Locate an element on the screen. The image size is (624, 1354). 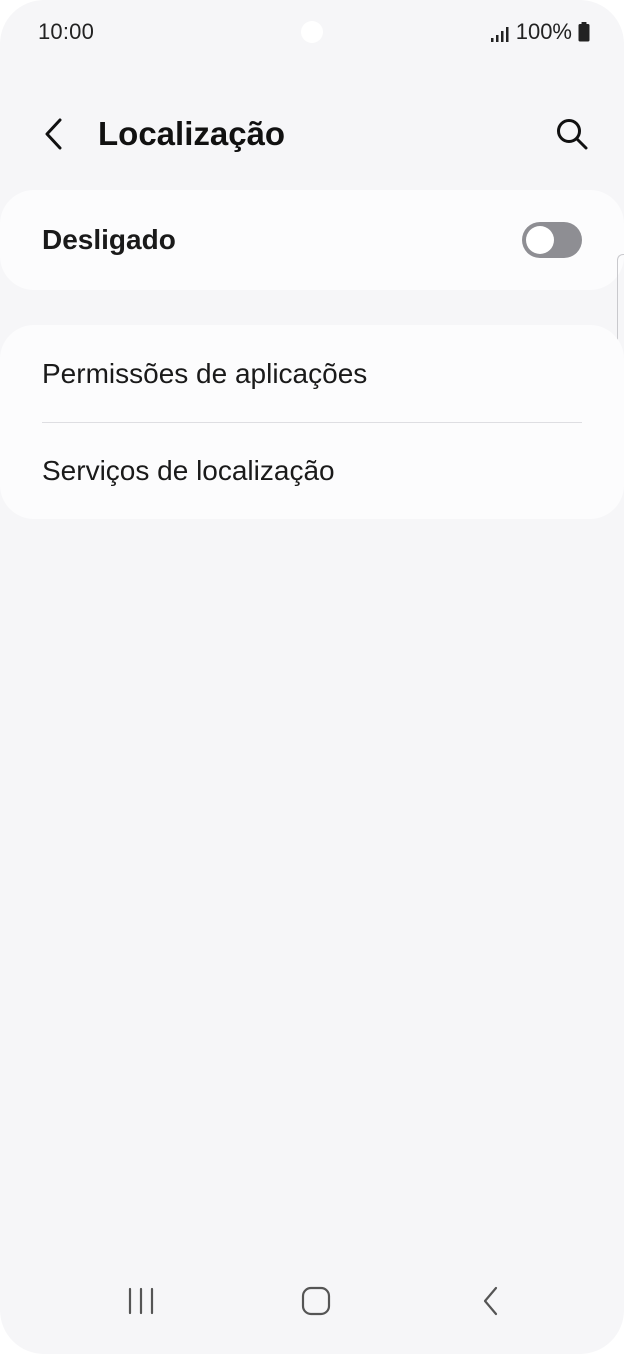
back-icon is located at coordinates (490, 1301).